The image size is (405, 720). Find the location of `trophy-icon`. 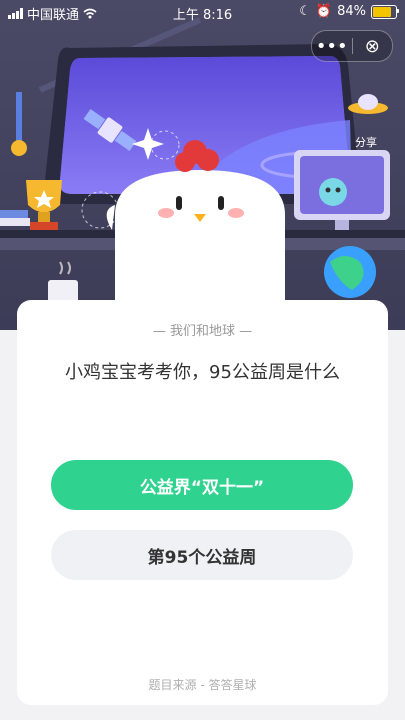

trophy-icon is located at coordinates (44, 205).